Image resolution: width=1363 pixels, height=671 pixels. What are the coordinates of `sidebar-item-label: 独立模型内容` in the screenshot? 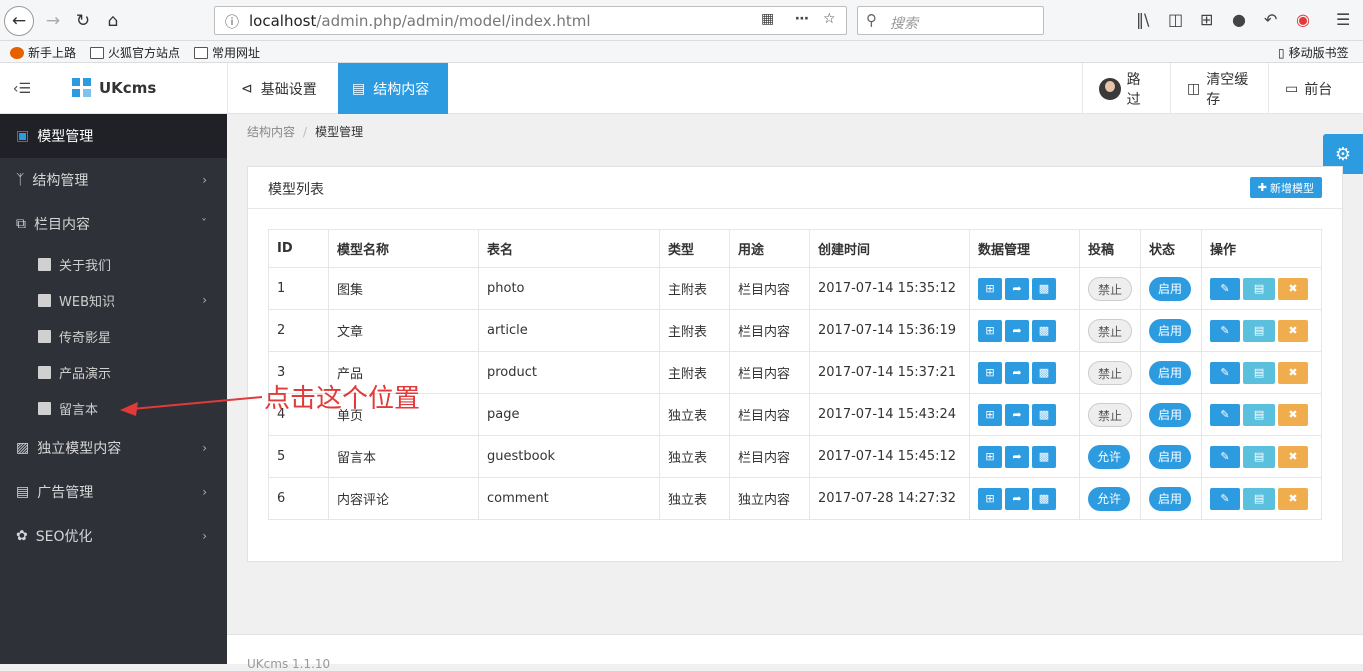 It's located at (79, 449).